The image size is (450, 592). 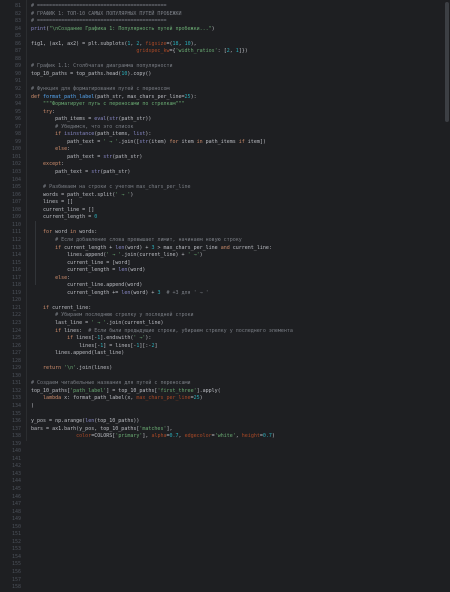 What do you see at coordinates (70, 368) in the screenshot?
I see `code-token: '\n'` at bounding box center [70, 368].